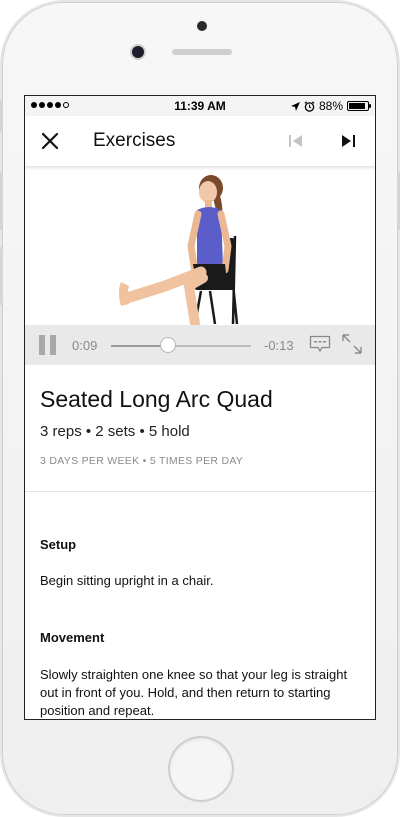  I want to click on exercise-title: Seated Long Arc Quad, so click(156, 399).